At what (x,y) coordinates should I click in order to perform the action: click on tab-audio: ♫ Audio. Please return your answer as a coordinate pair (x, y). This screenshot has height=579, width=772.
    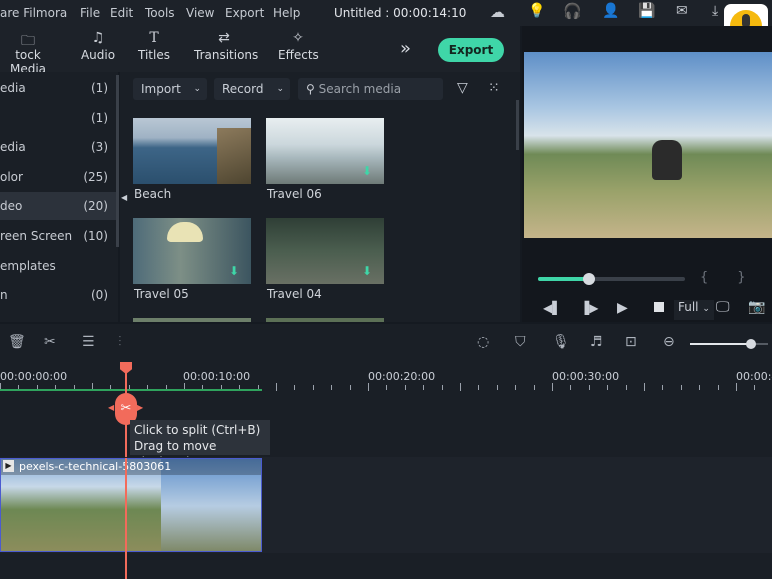
    Looking at the image, I should click on (98, 46).